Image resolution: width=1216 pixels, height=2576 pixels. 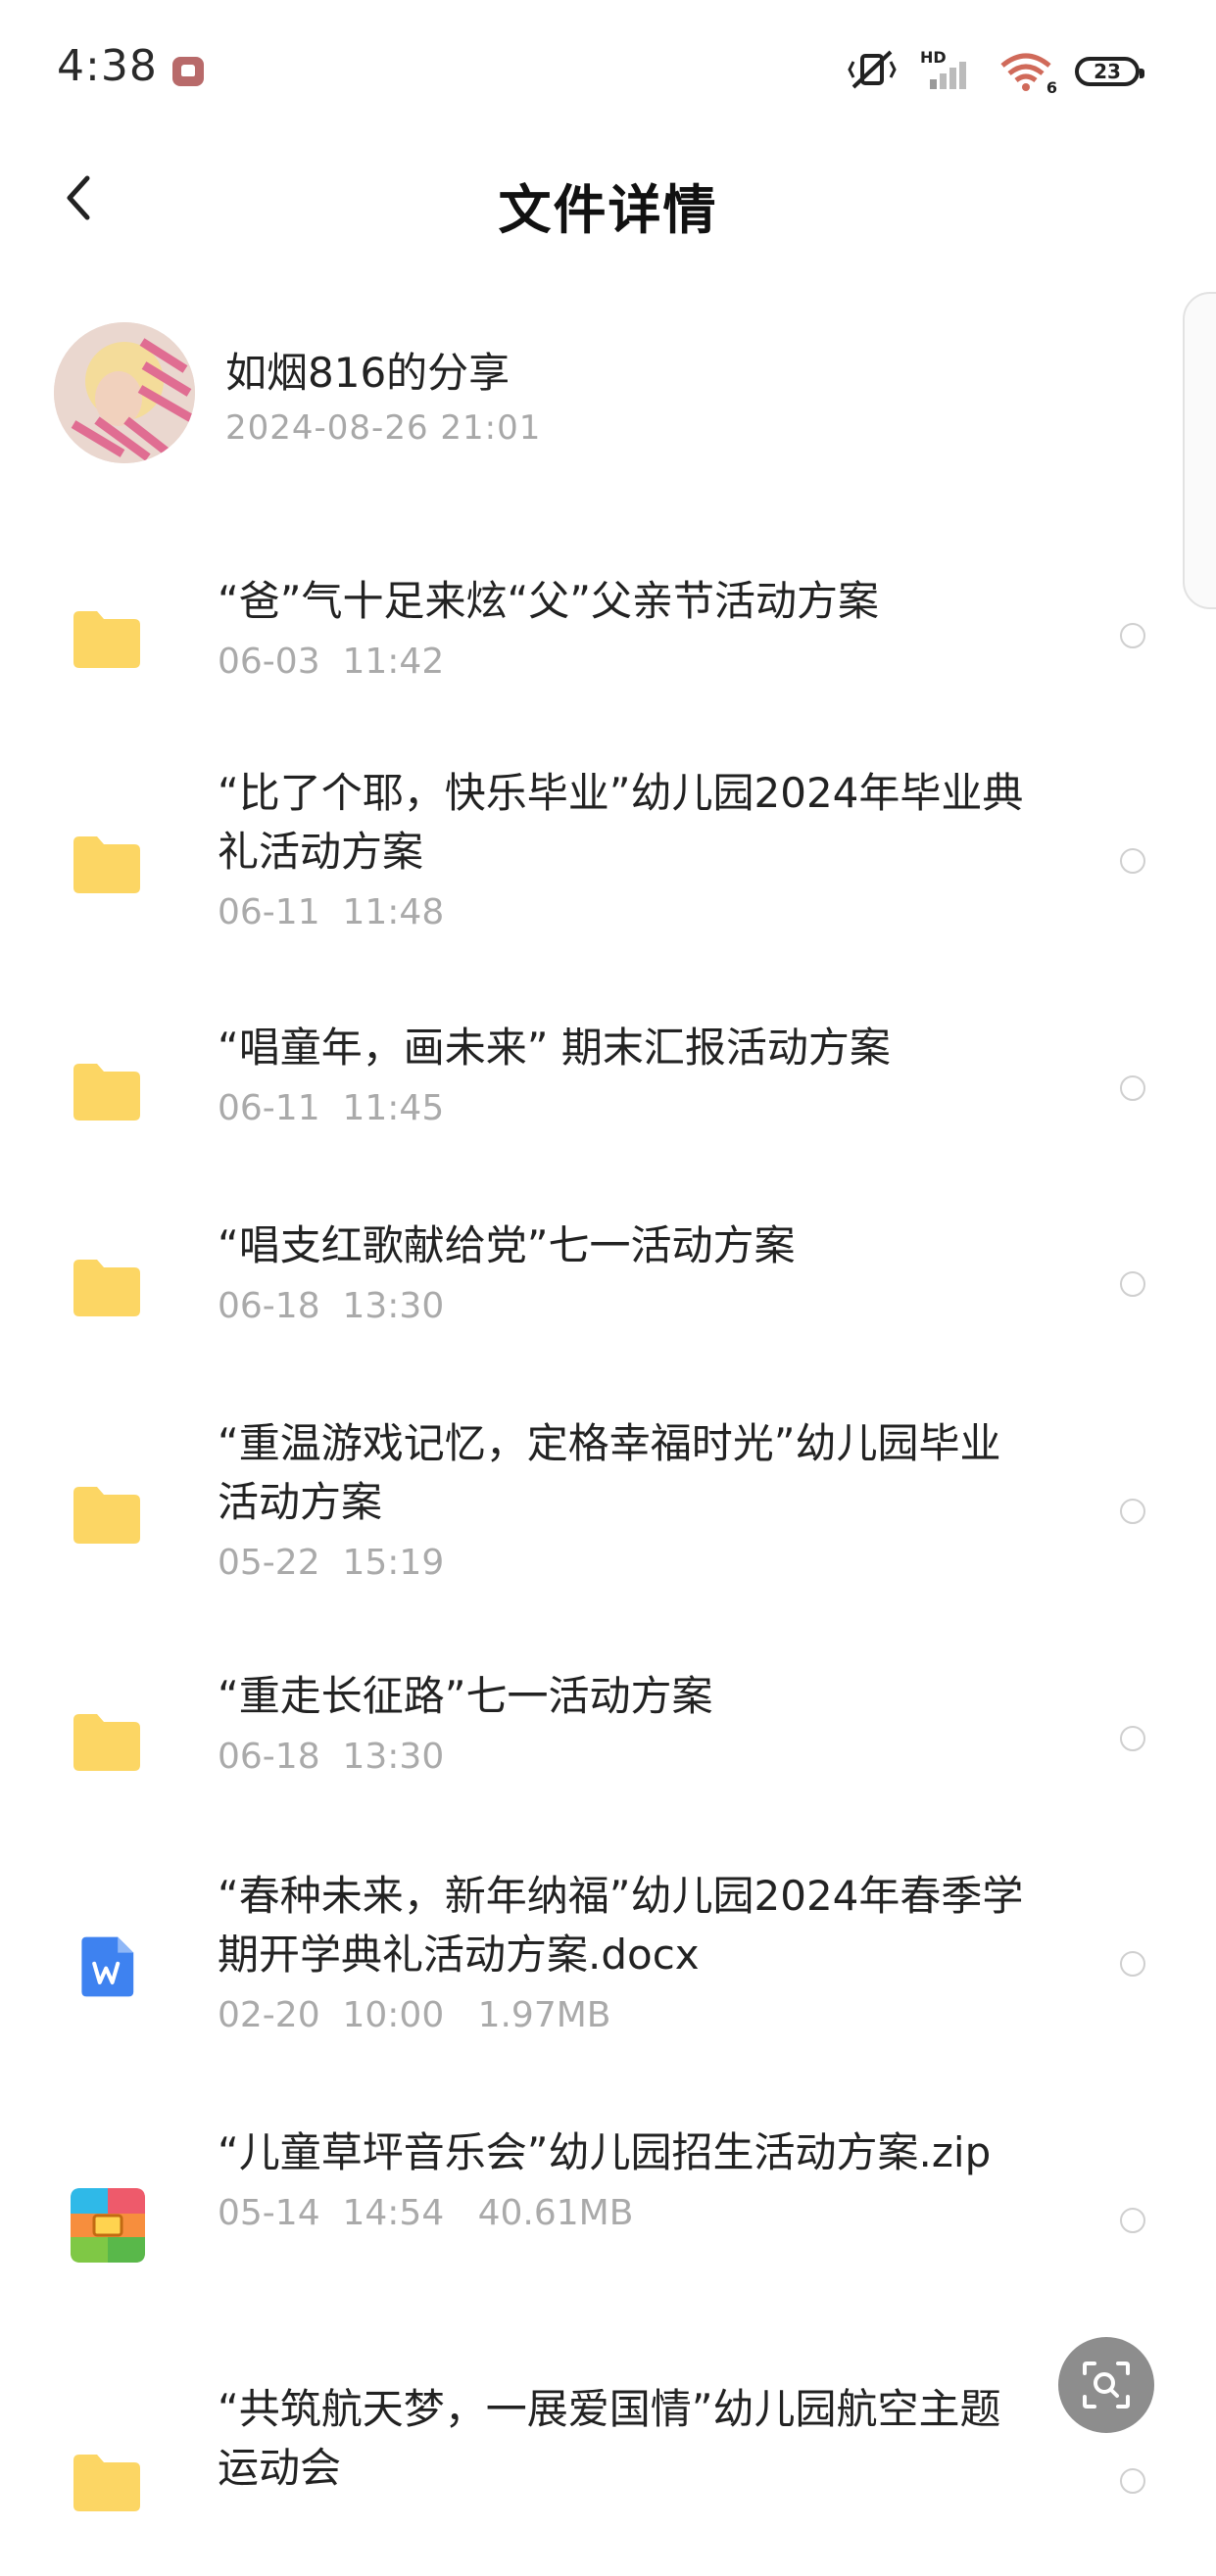 What do you see at coordinates (872, 71) in the screenshot?
I see `vibrate-off-icon` at bounding box center [872, 71].